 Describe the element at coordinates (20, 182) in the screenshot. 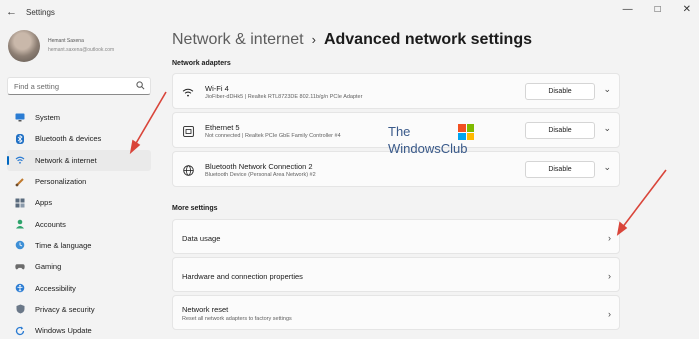

I see `brush-icon` at that location.